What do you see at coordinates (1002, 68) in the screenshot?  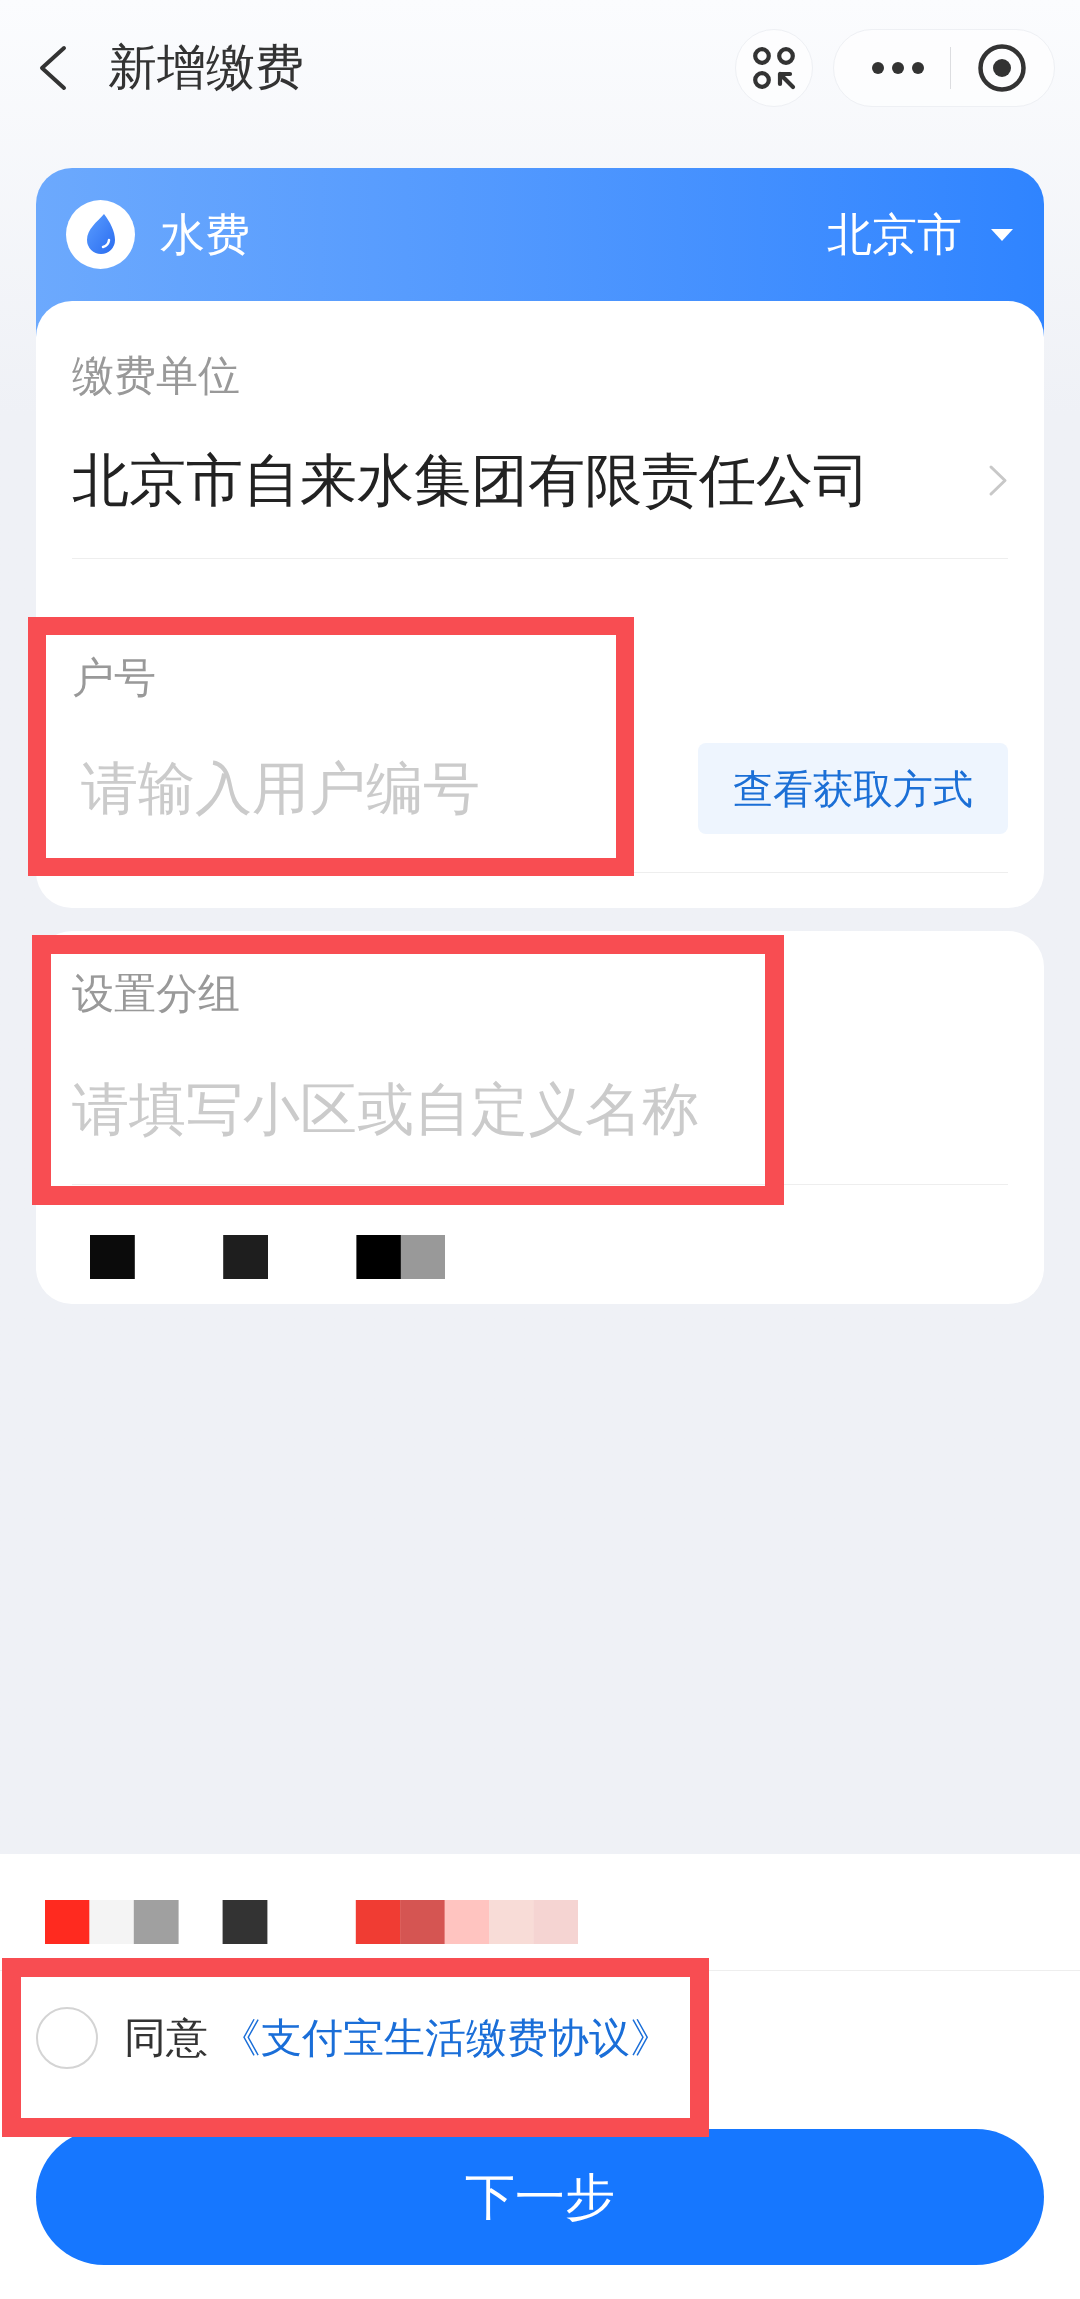 I see `target-icon` at bounding box center [1002, 68].